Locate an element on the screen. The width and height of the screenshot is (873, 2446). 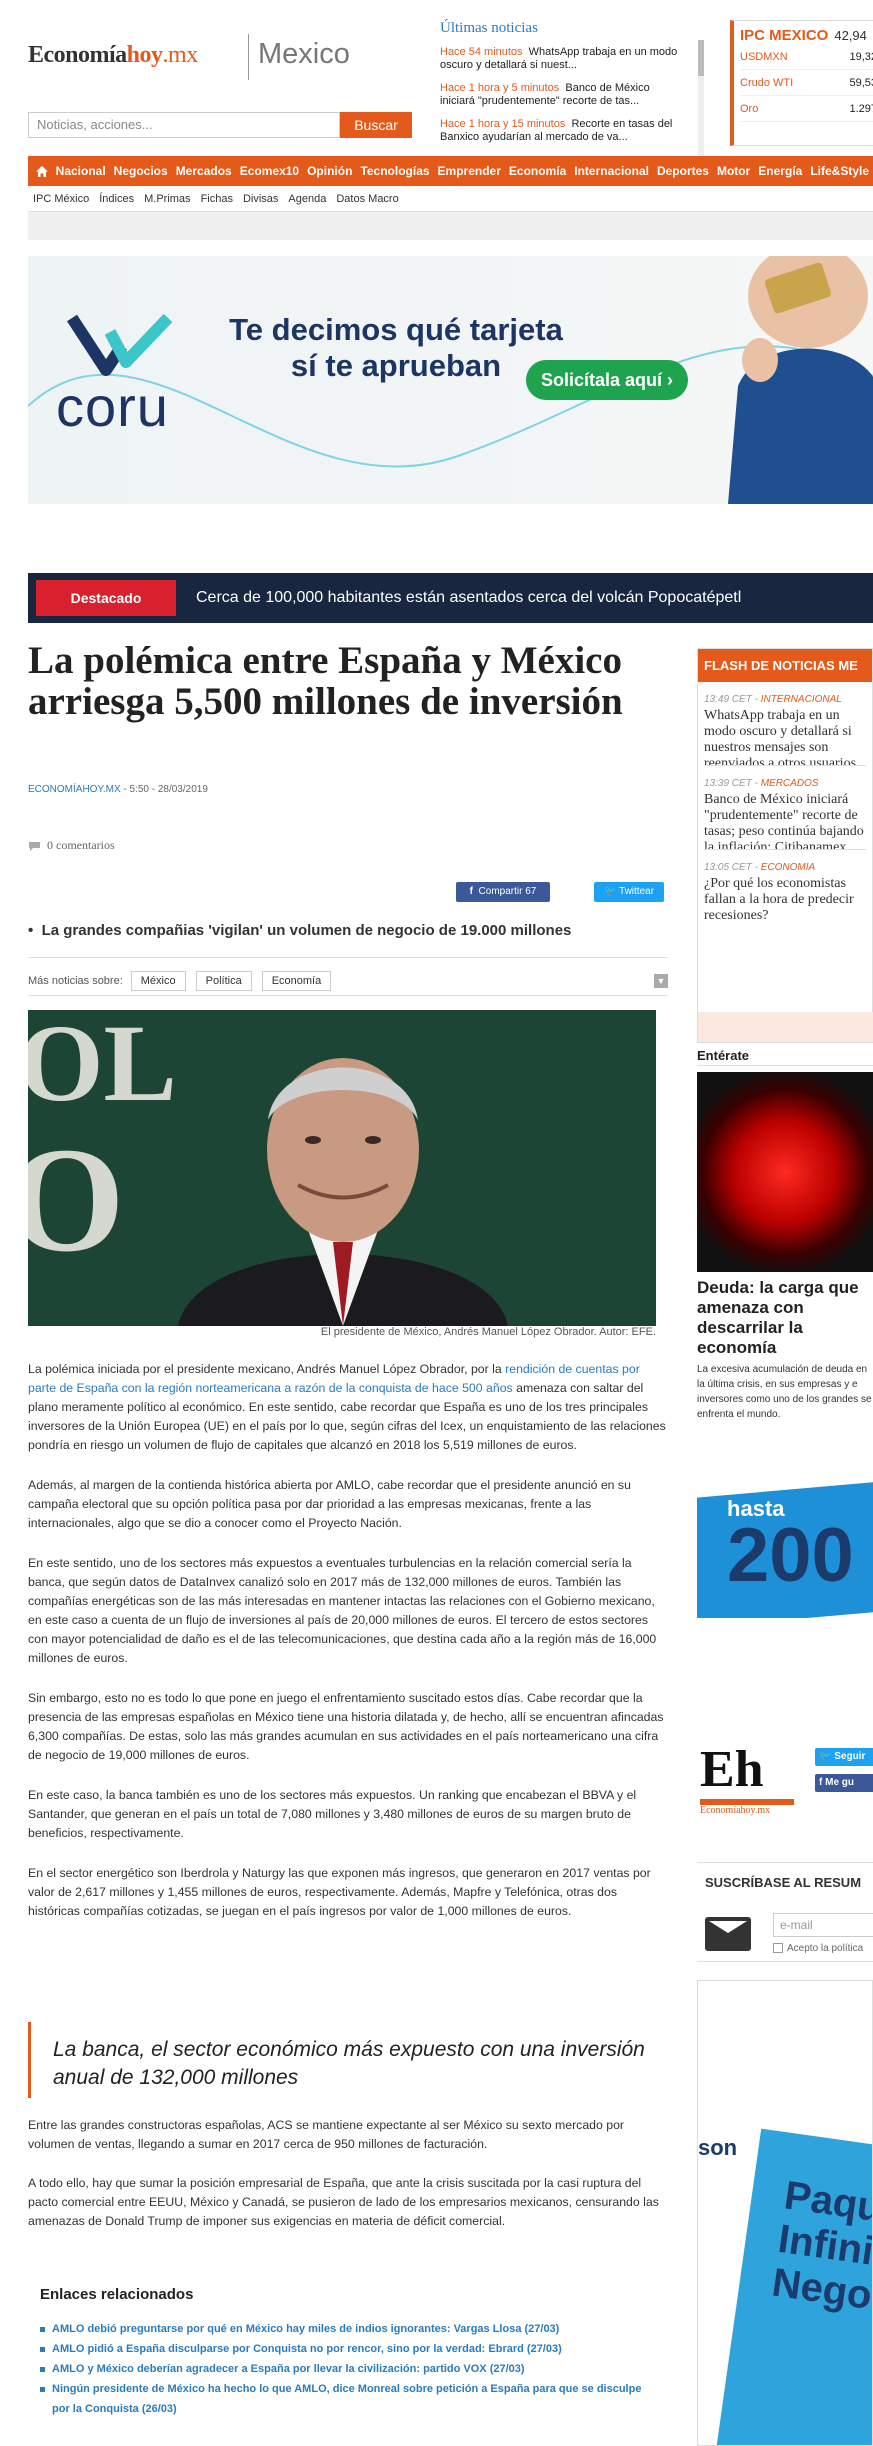
president-image: OL O is located at coordinates (342, 1168).